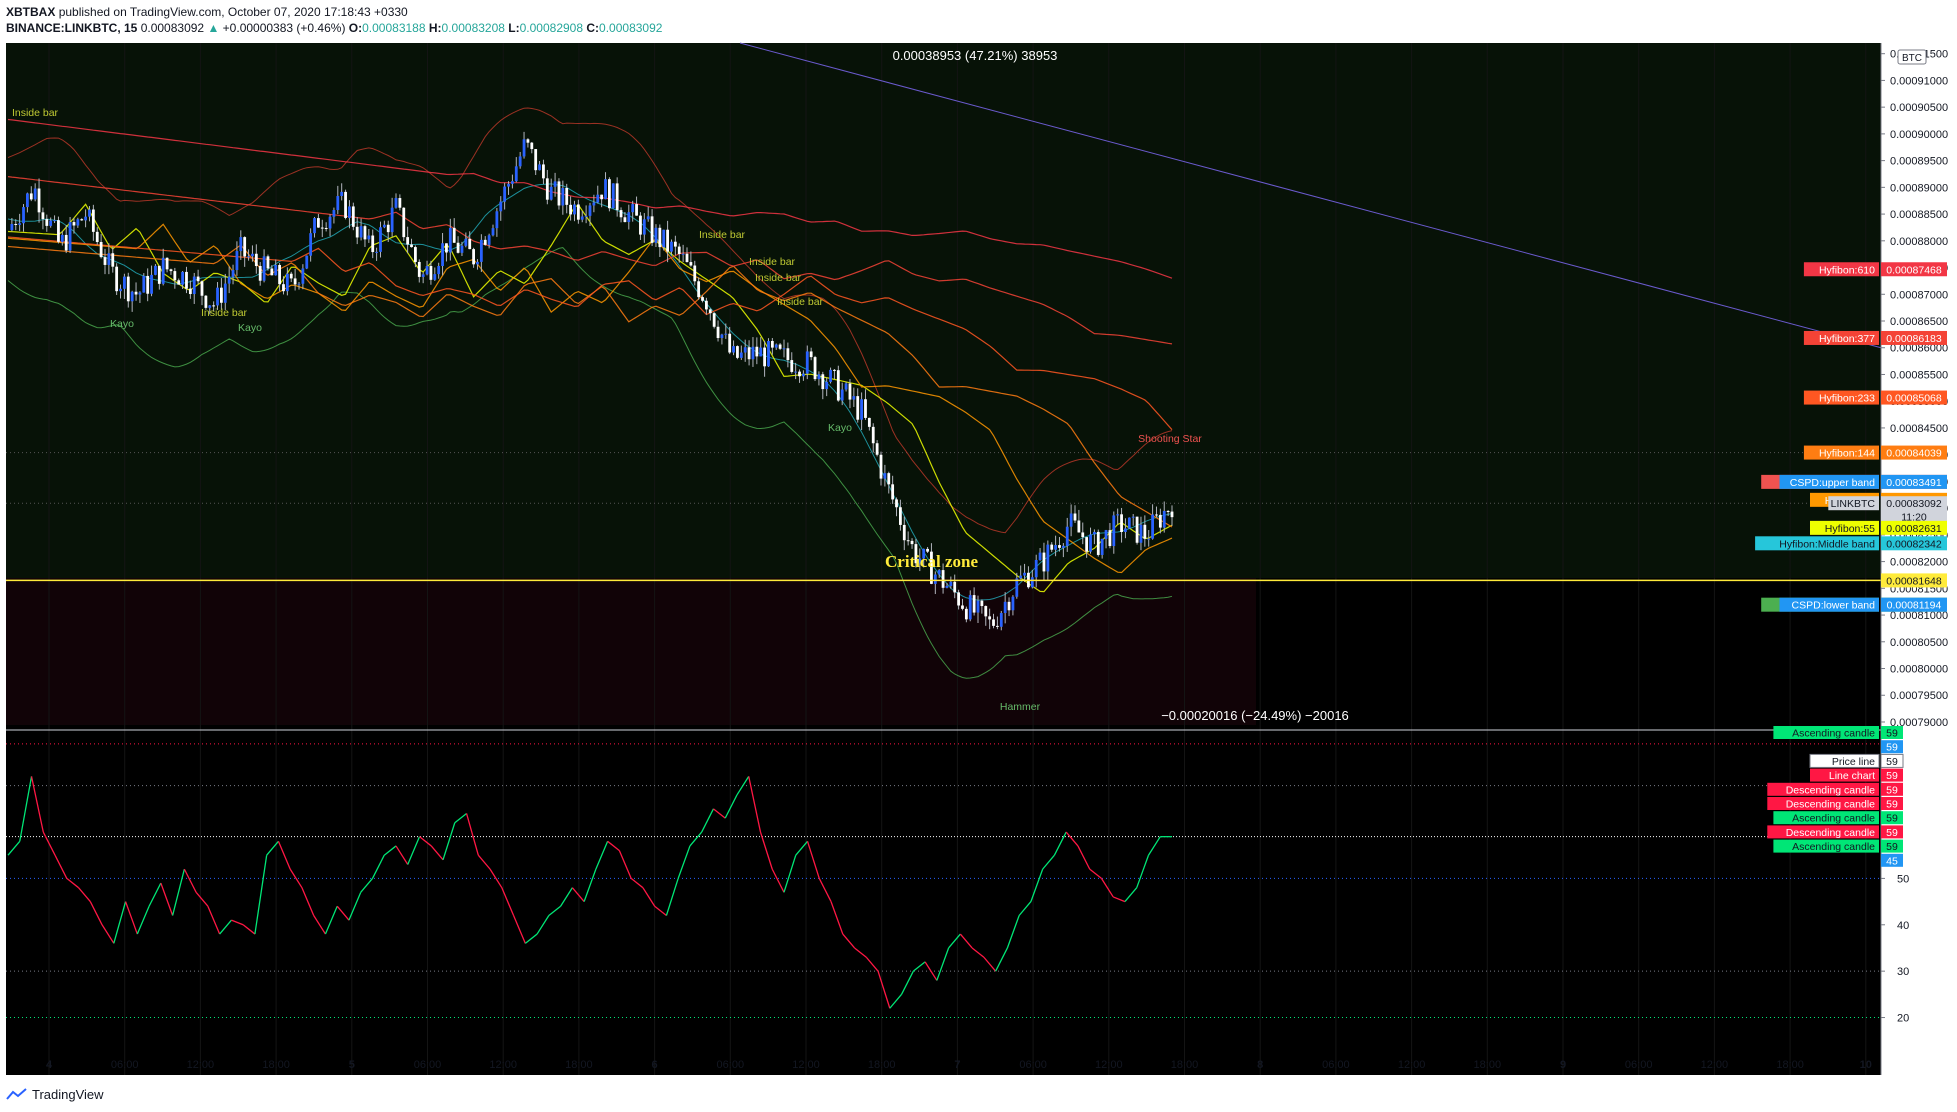 The height and width of the screenshot is (1112, 1957). What do you see at coordinates (1827, 544) in the screenshot?
I see `price-level-tag-text: Hyfibon:Middle band` at bounding box center [1827, 544].